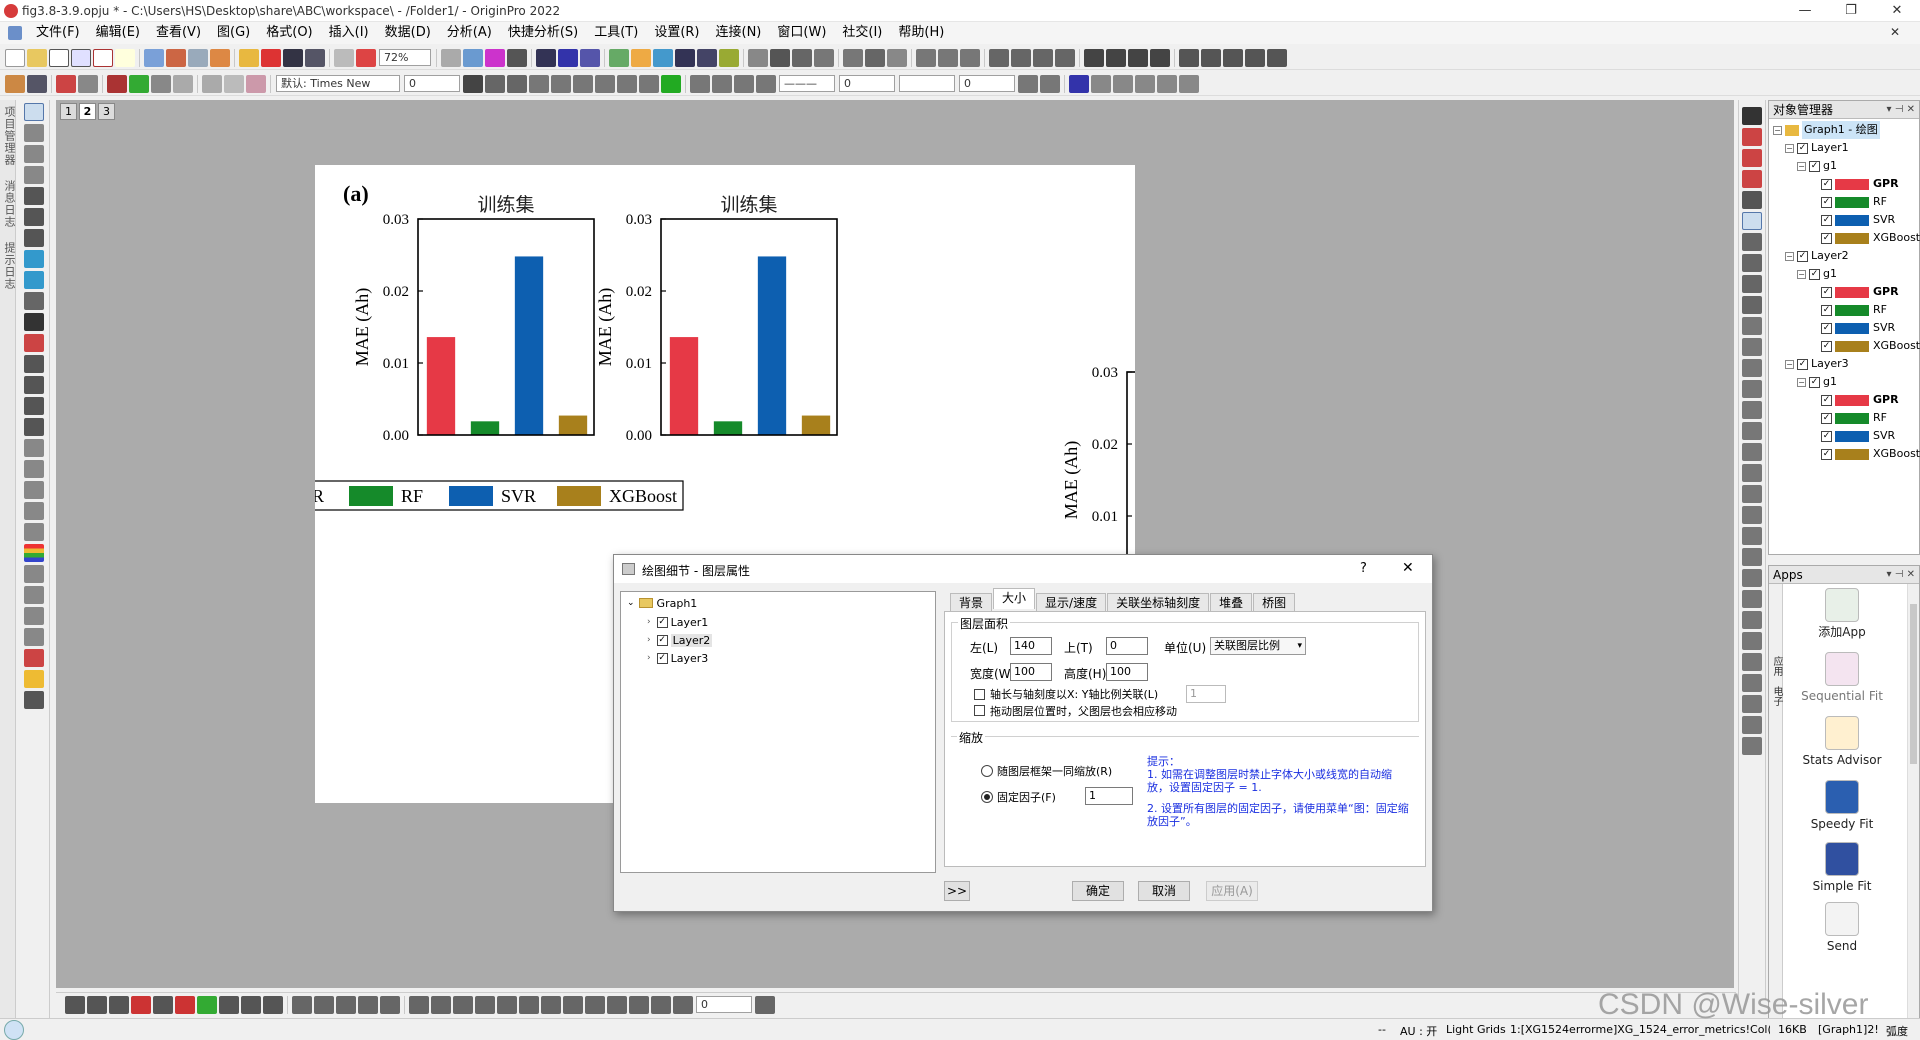 This screenshot has width=1920, height=1040. I want to click on rescale-y-icon, so click(1752, 158).